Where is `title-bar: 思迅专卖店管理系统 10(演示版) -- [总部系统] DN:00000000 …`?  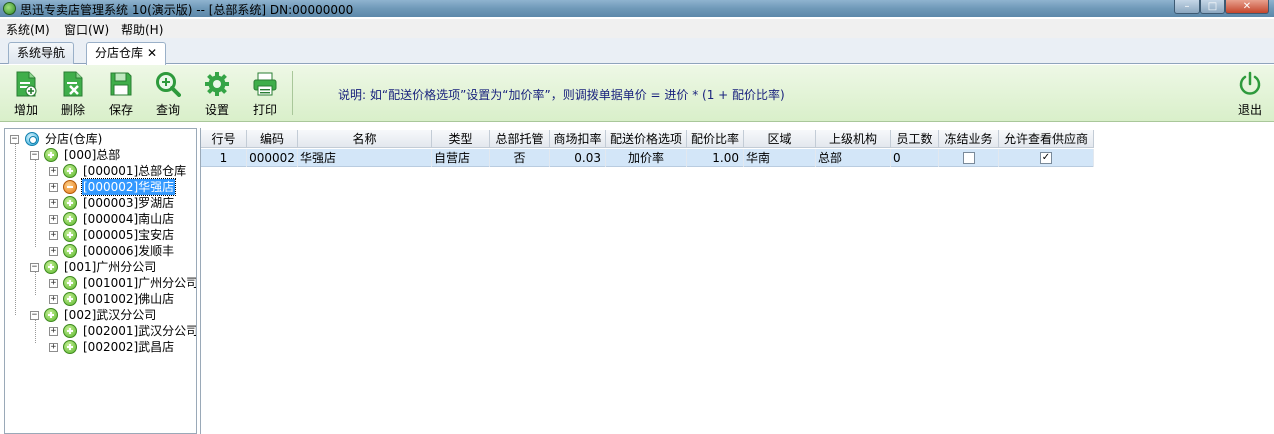 title-bar: 思迅专卖店管理系统 10(演示版) -- [总部系统] DN:00000000 … is located at coordinates (637, 8).